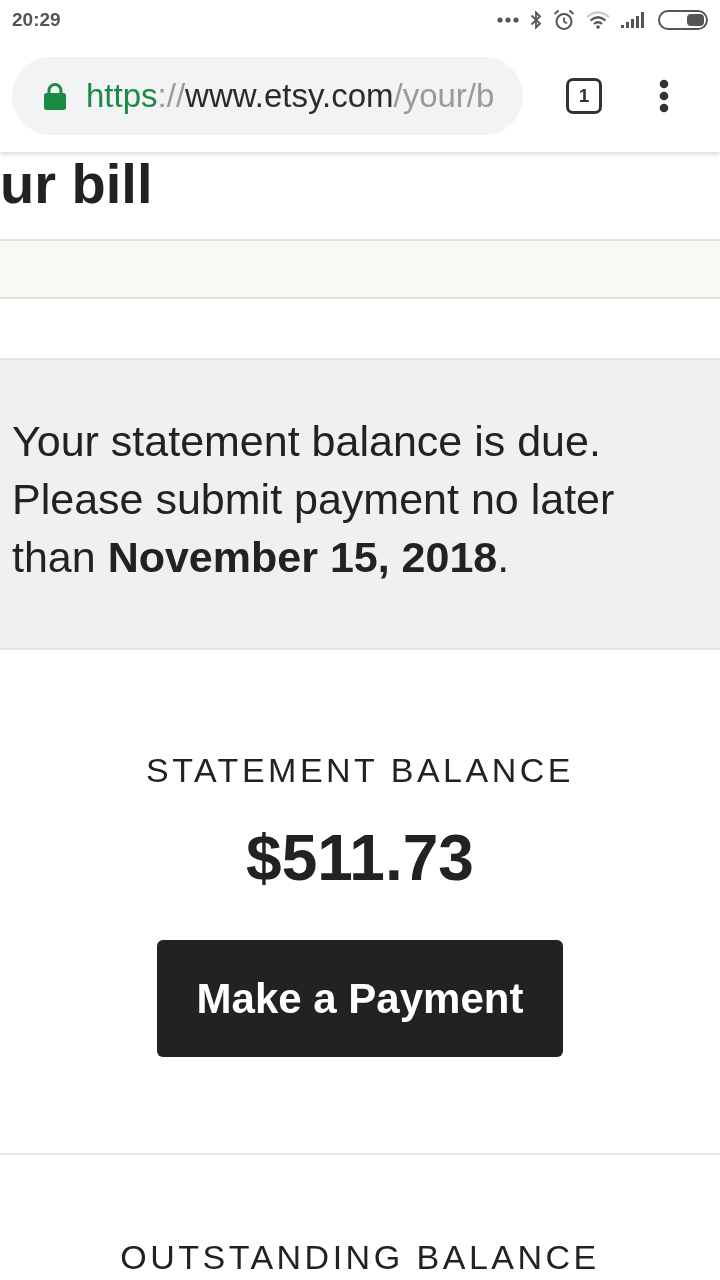 The image size is (720, 1280). I want to click on wifi-icon, so click(598, 20).